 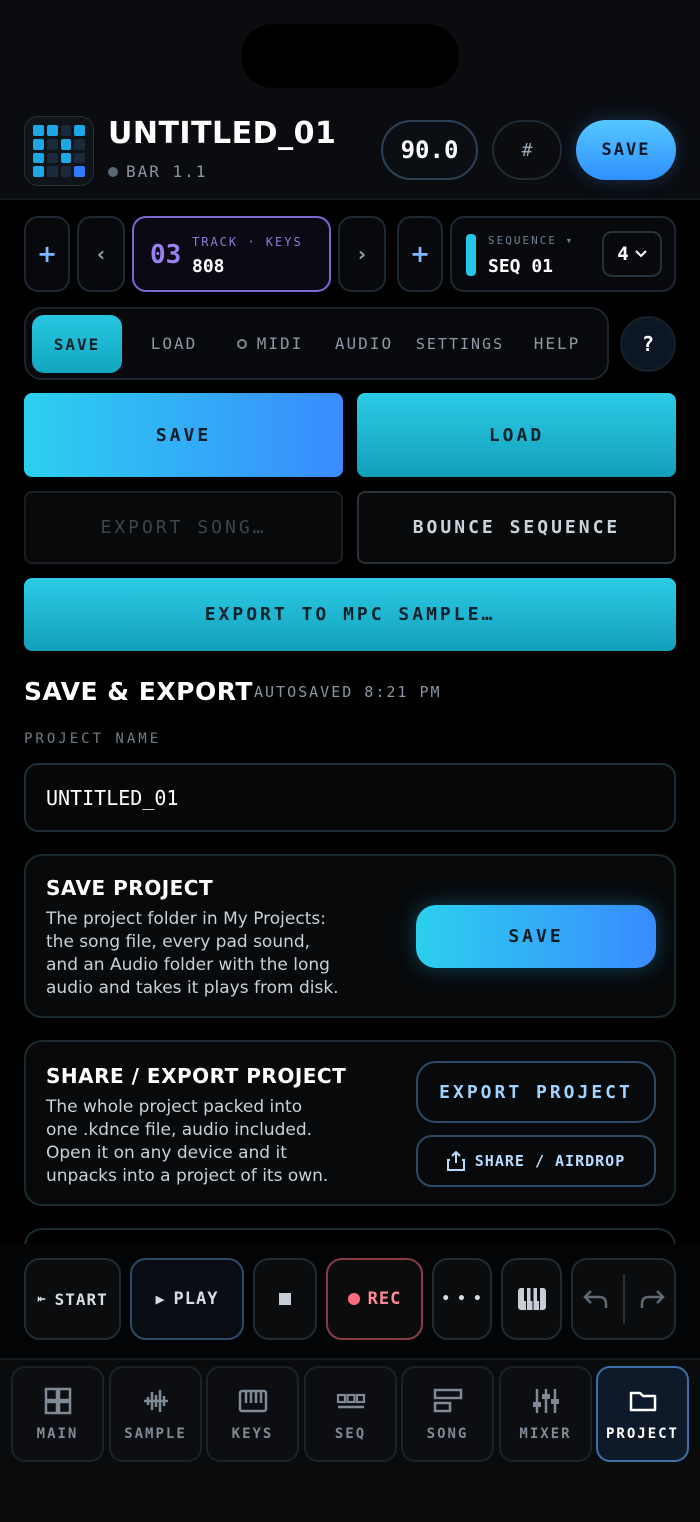 I want to click on sequence-selector: SEQUENCE ▾ SEQ 01 4, so click(x=563, y=254).